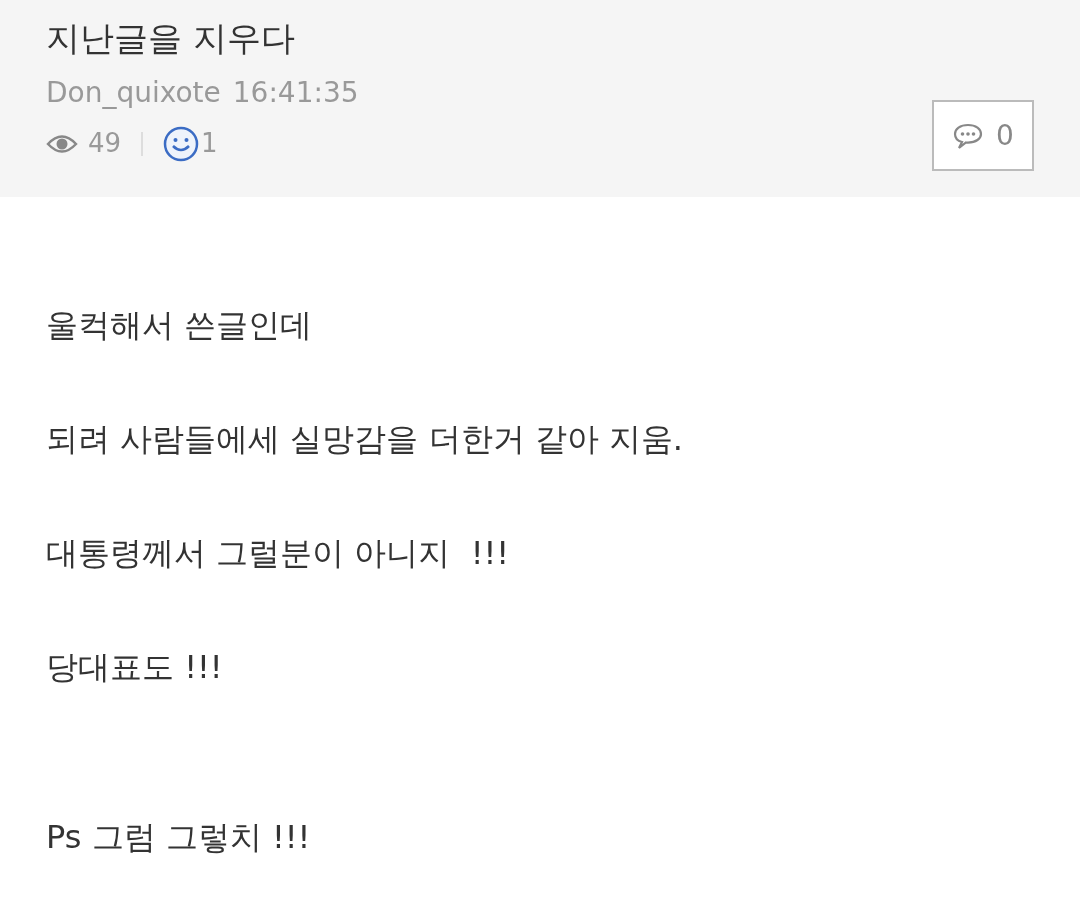 This screenshot has height=900, width=1080. What do you see at coordinates (179, 837) in the screenshot?
I see `body-paragraph: Ps 그럼 그렇치 !!!` at bounding box center [179, 837].